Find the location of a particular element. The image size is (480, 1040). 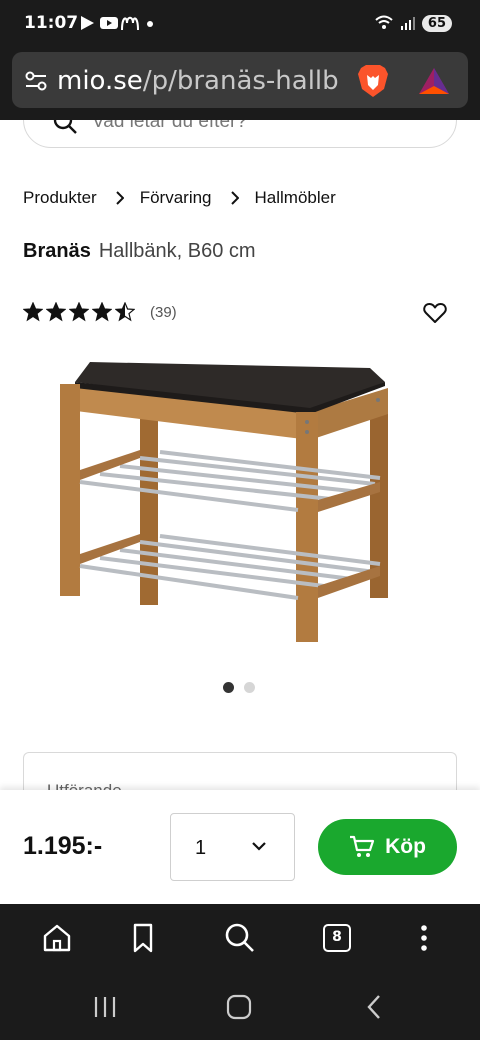

dot-icon is located at coordinates (150, 24).